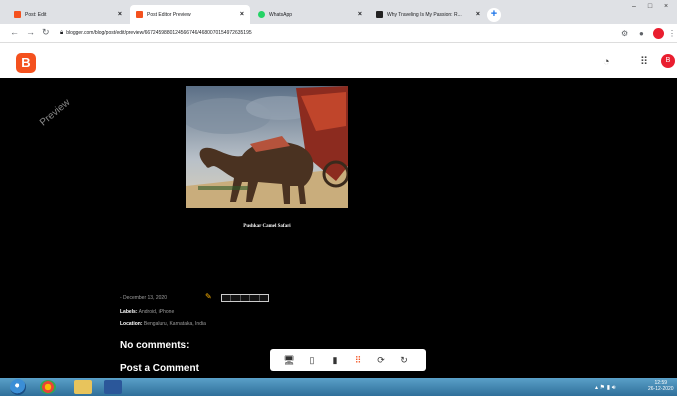 The image size is (677, 396). Describe the element at coordinates (26, 63) in the screenshot. I see `blogger-logo-icon: B` at that location.